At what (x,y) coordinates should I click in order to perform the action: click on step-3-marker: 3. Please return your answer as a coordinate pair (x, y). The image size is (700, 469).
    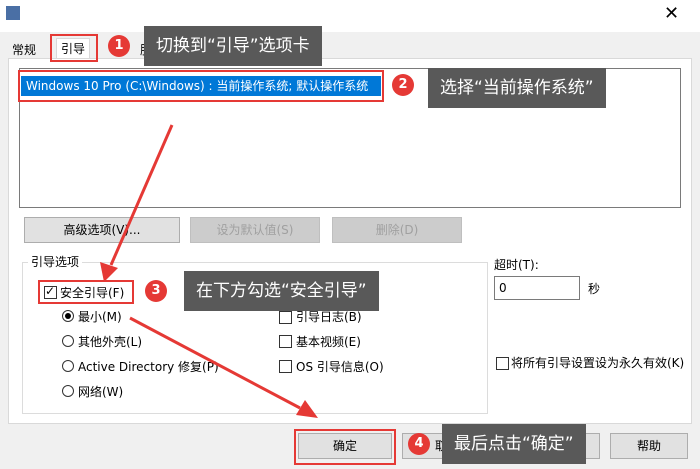
    Looking at the image, I should click on (156, 291).